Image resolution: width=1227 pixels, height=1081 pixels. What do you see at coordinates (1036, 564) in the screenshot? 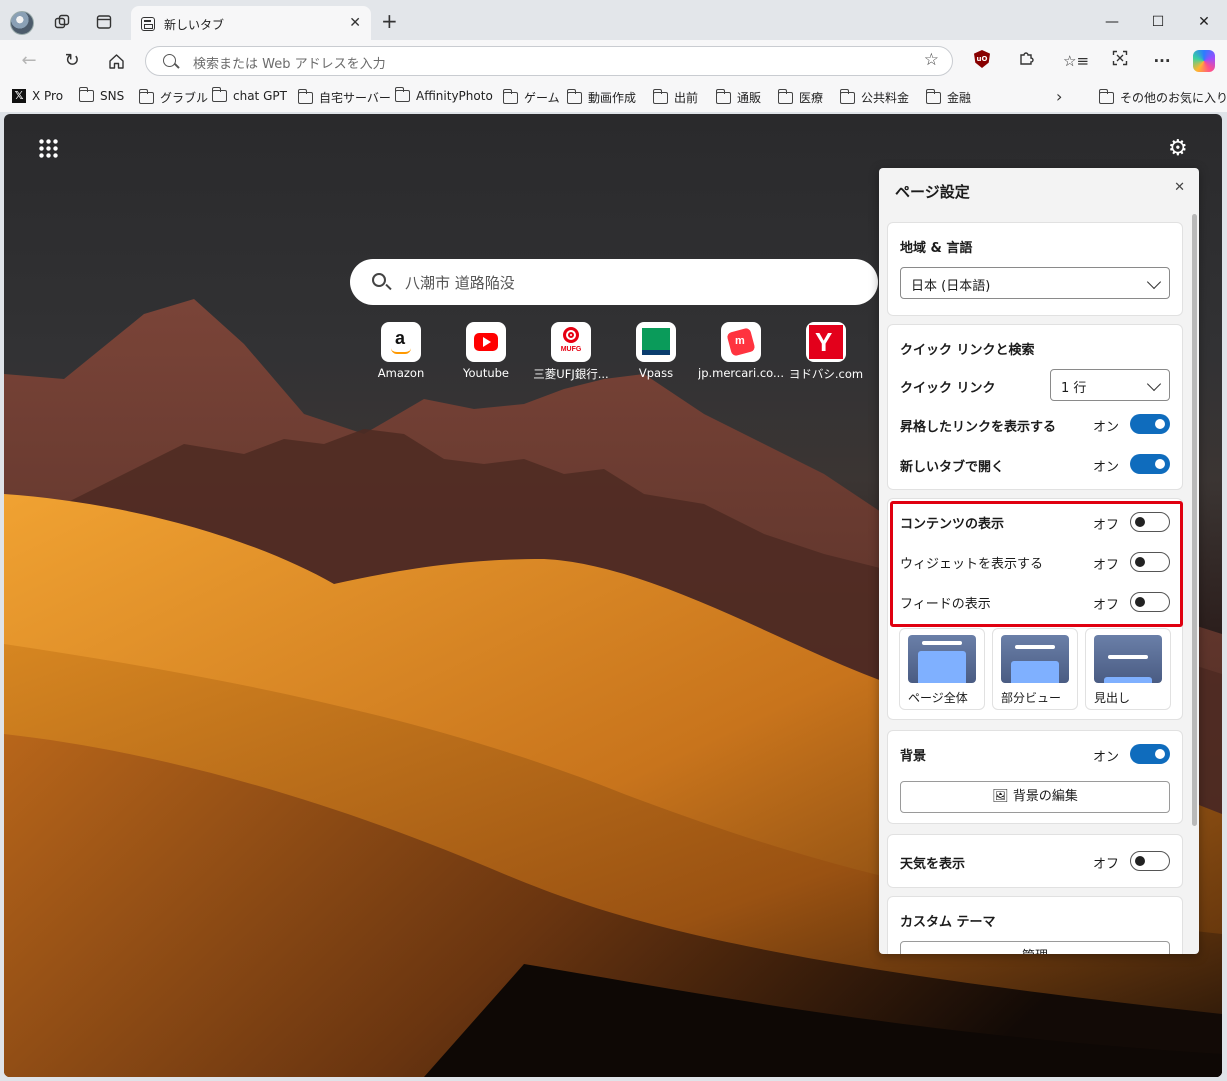
I see `annotation-highlight-box` at bounding box center [1036, 564].